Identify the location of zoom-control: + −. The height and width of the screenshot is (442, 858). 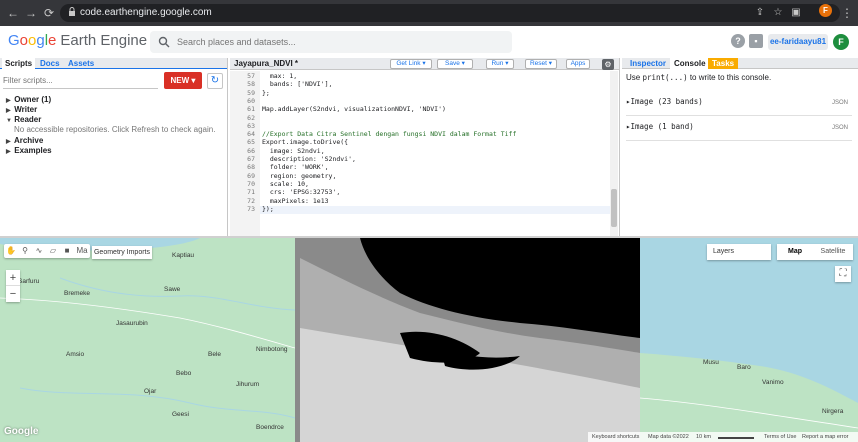
(13, 286).